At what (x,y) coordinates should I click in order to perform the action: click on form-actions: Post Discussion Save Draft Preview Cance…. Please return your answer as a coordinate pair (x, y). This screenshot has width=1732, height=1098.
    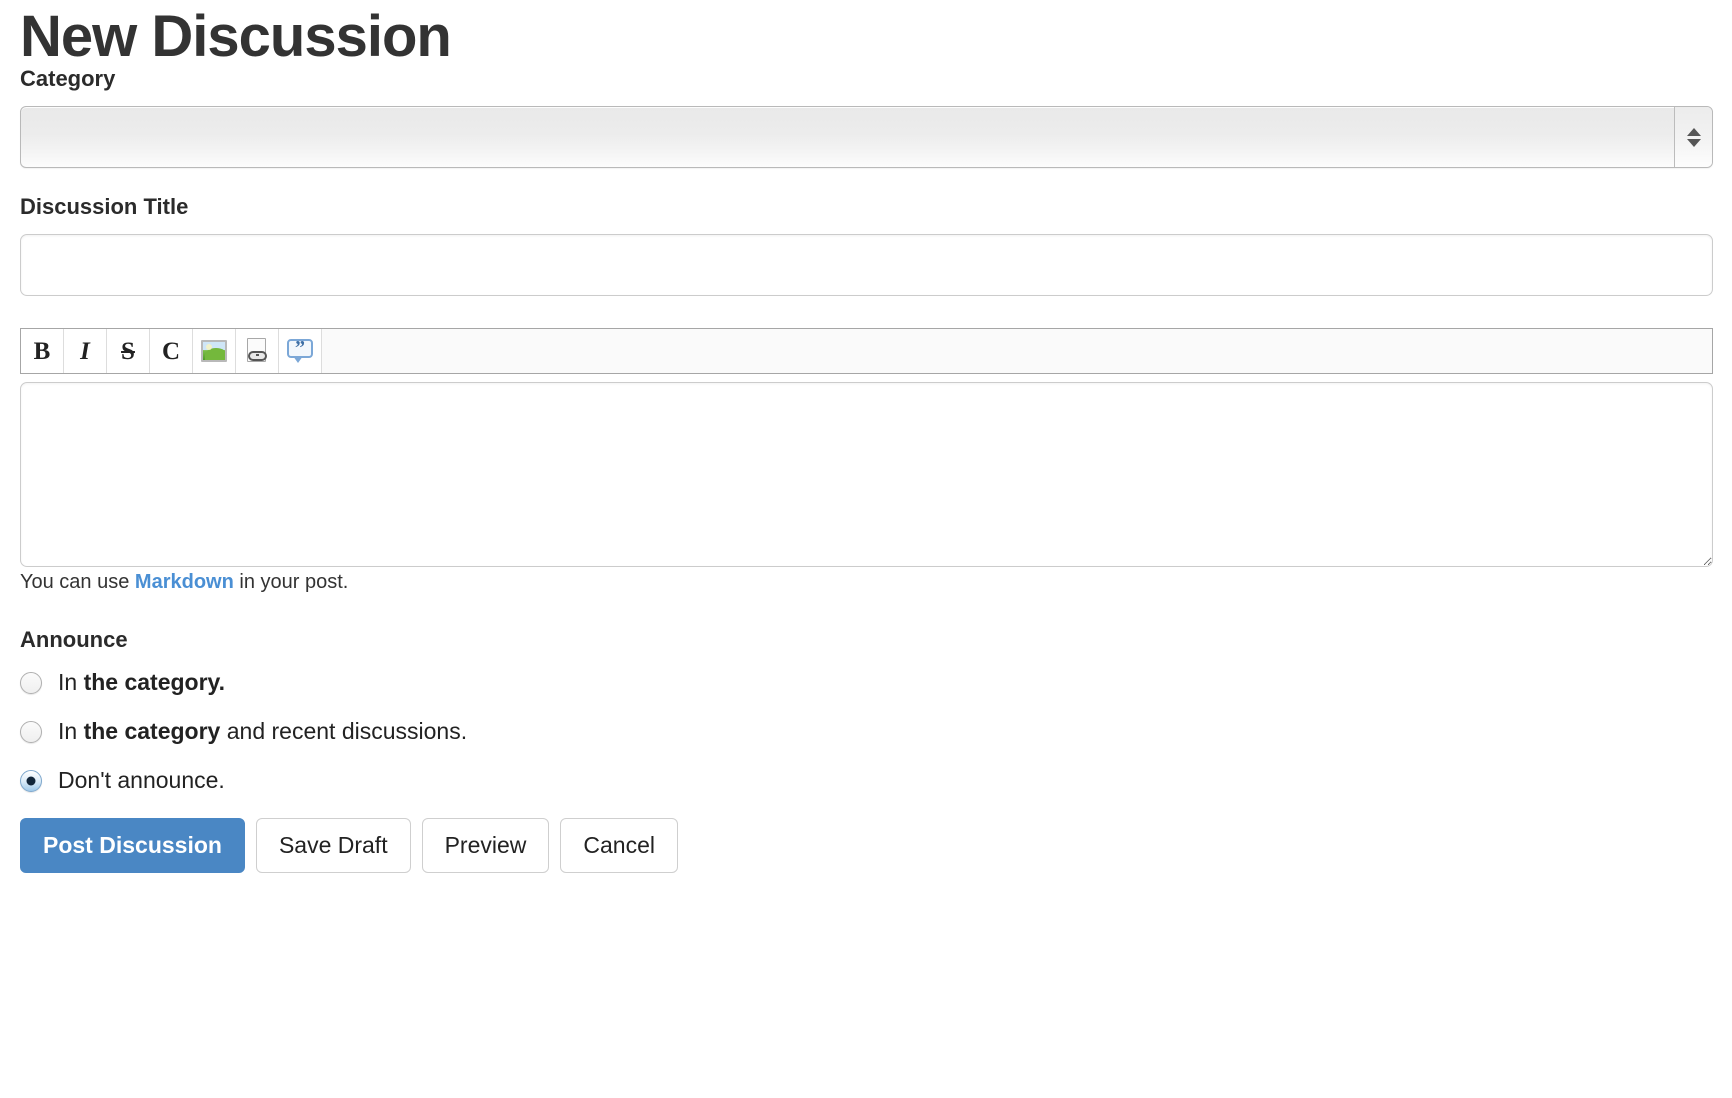
    Looking at the image, I should click on (866, 845).